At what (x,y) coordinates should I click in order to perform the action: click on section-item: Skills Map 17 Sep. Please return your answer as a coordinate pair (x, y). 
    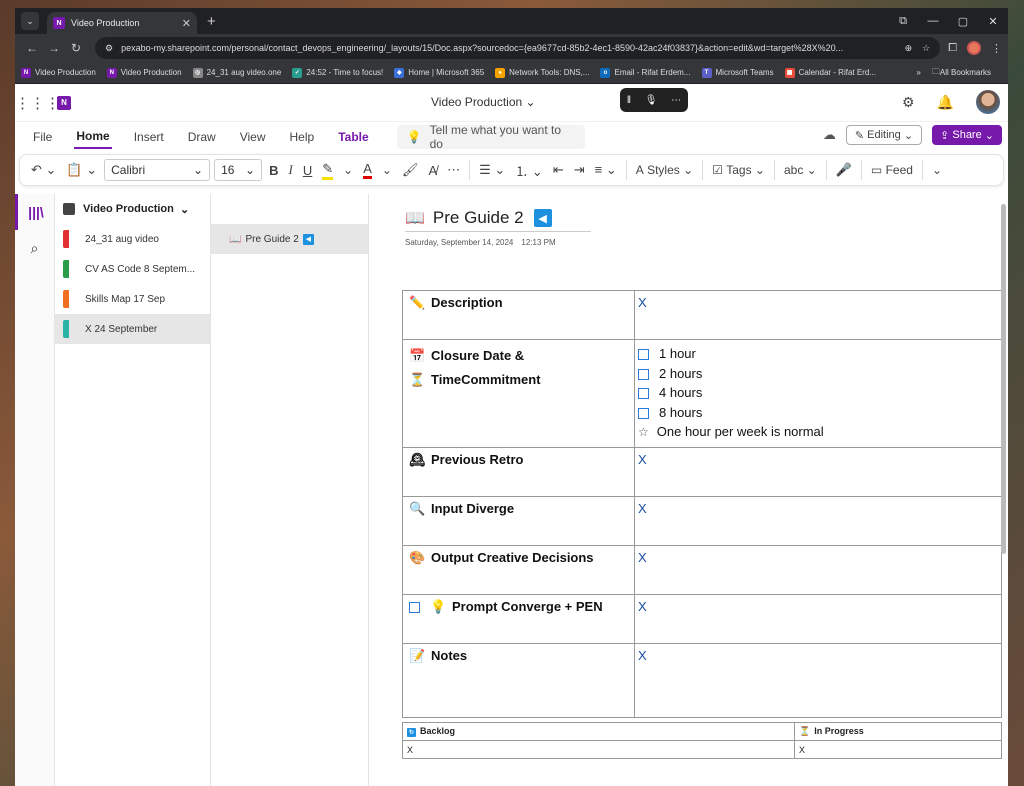
    Looking at the image, I should click on (132, 299).